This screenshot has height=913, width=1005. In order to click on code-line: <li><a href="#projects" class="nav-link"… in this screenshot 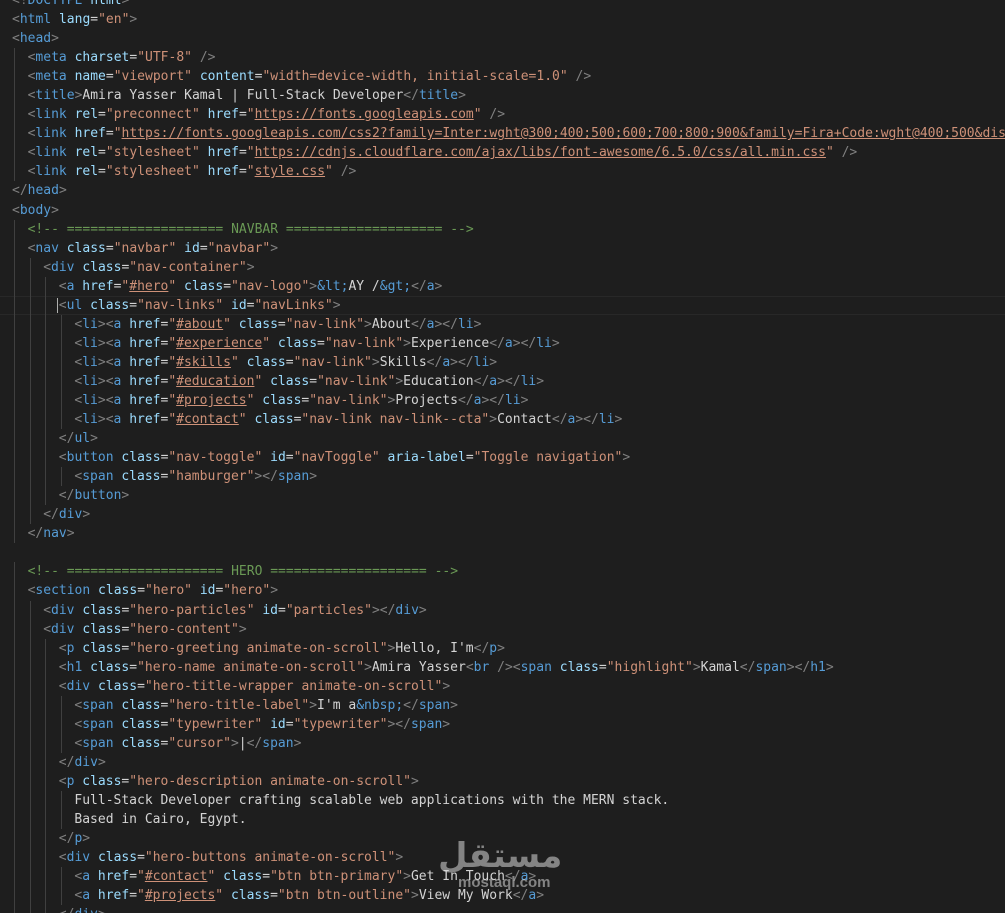, I will do `click(502, 400)`.